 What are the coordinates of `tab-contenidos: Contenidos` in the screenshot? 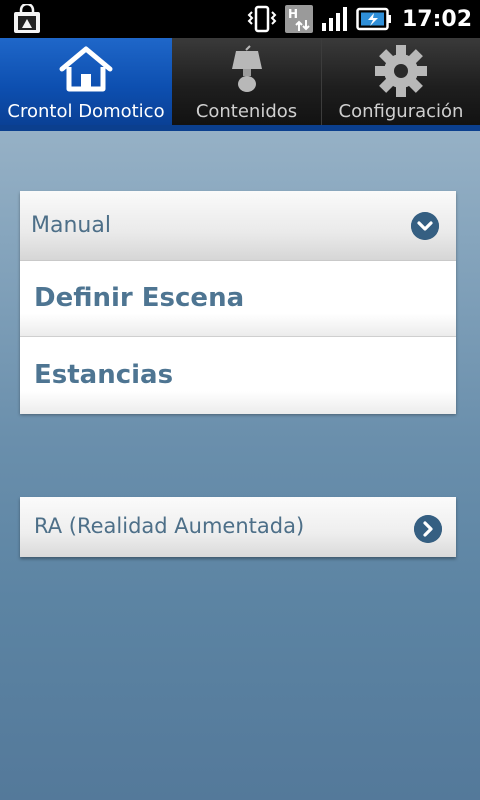 It's located at (247, 83).